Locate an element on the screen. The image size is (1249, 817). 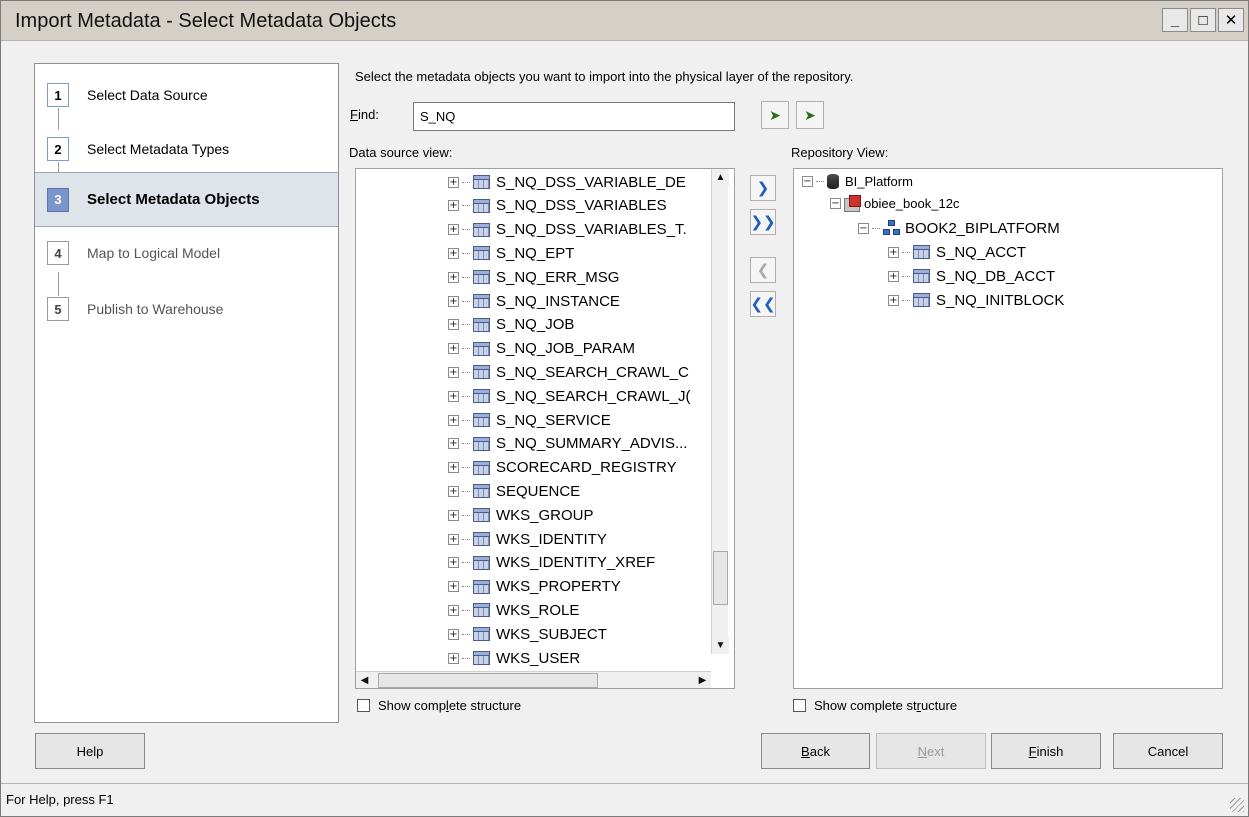
repo-database-node: − obiee_book_12c is located at coordinates (894, 203).